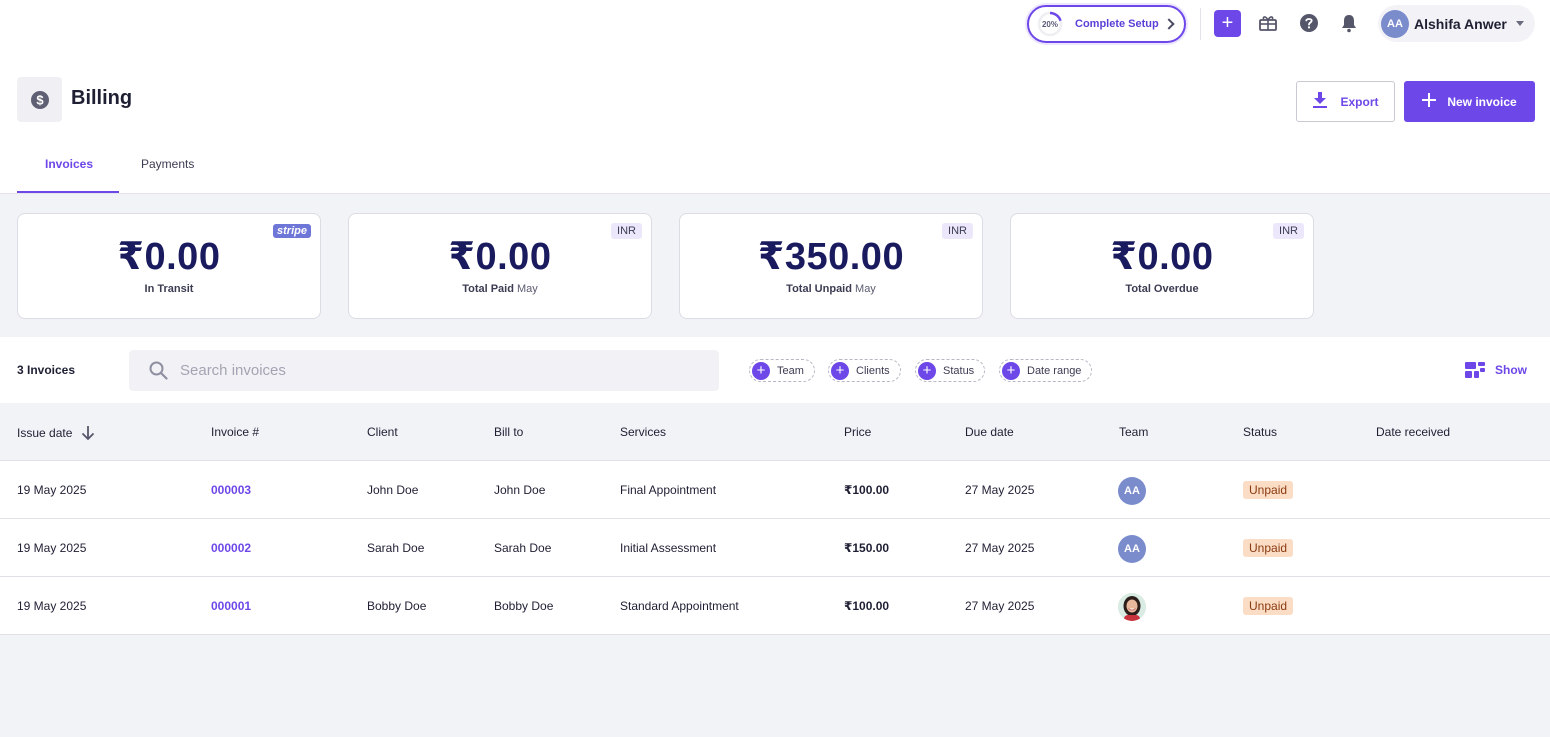 This screenshot has height=737, width=1550. Describe the element at coordinates (393, 490) in the screenshot. I see `cell-client: John Doe` at that location.